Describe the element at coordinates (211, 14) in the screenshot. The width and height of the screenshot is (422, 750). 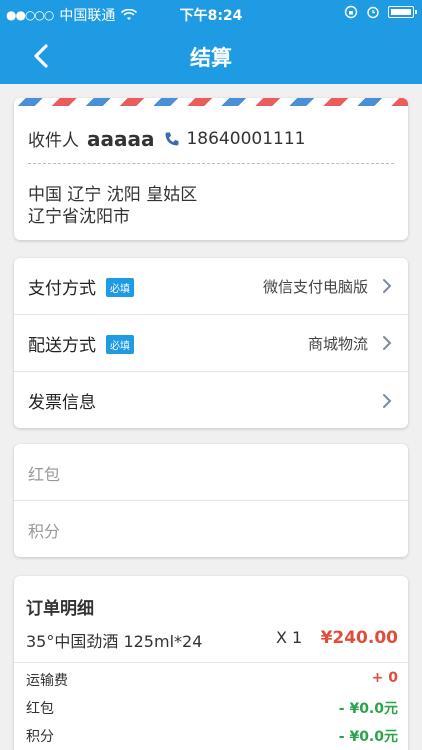
I see `status-bar: ●●○○○ 中国联通 下午8:24` at that location.